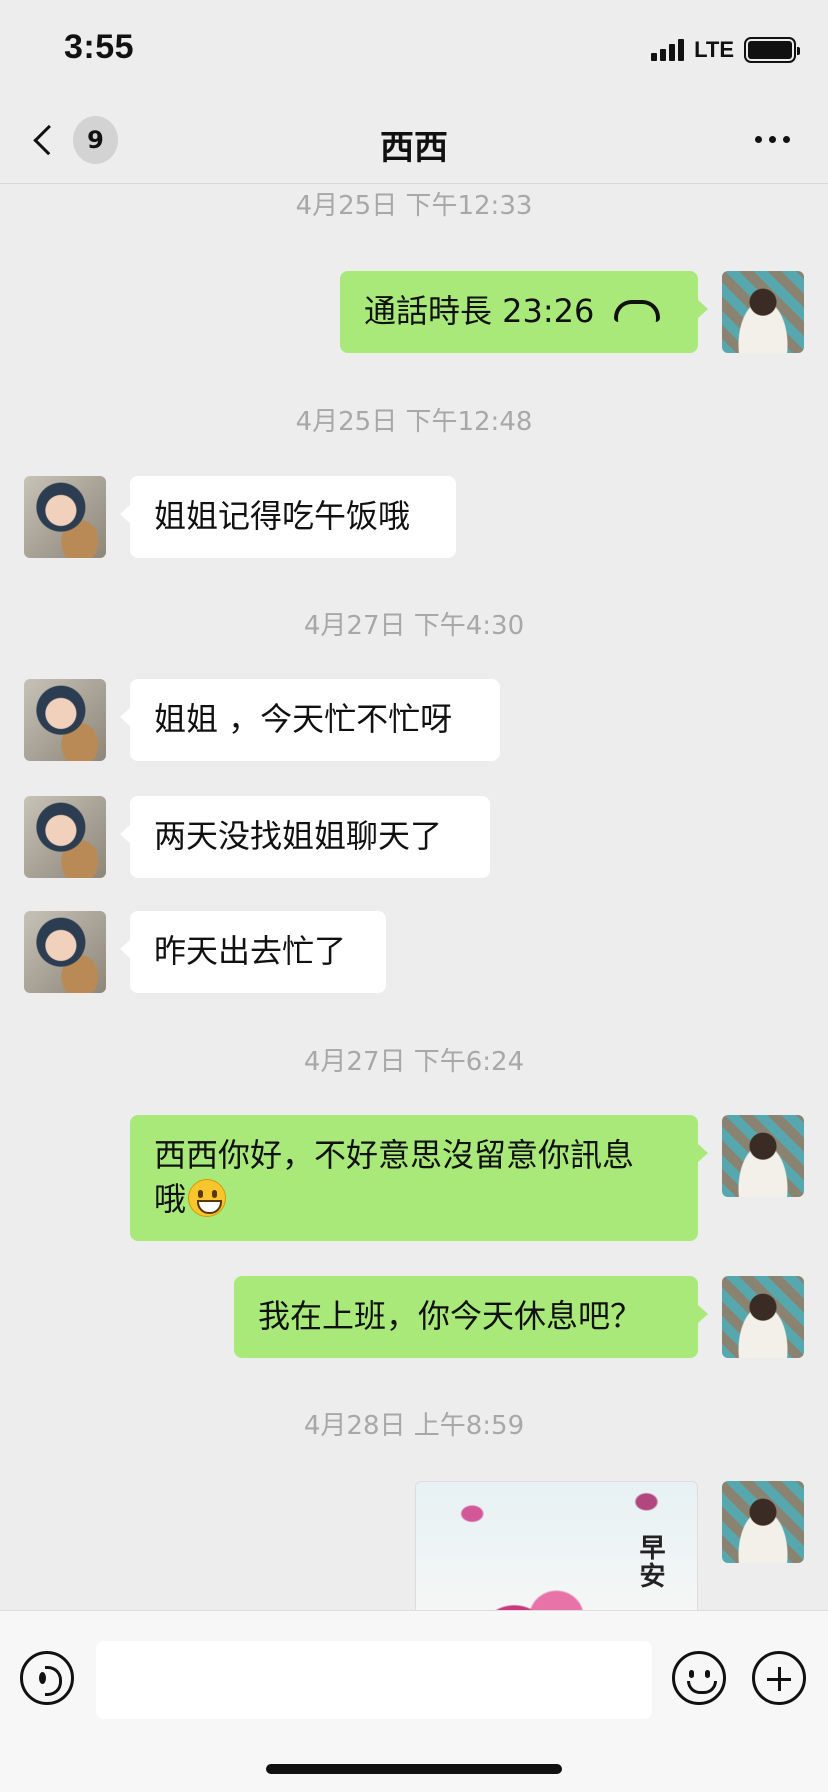 The height and width of the screenshot is (1792, 828). Describe the element at coordinates (414, 626) in the screenshot. I see `message-timestamp: 4月27日 下午4:30` at that location.